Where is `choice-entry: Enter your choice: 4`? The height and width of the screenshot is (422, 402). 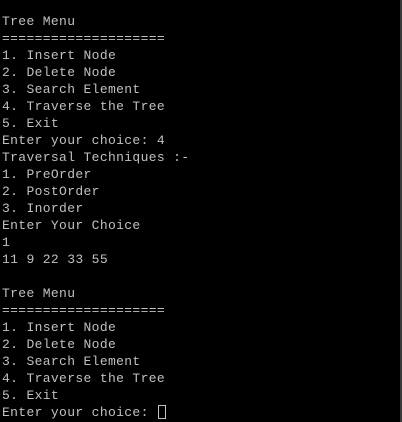 choice-entry: Enter your choice: 4 is located at coordinates (84, 140).